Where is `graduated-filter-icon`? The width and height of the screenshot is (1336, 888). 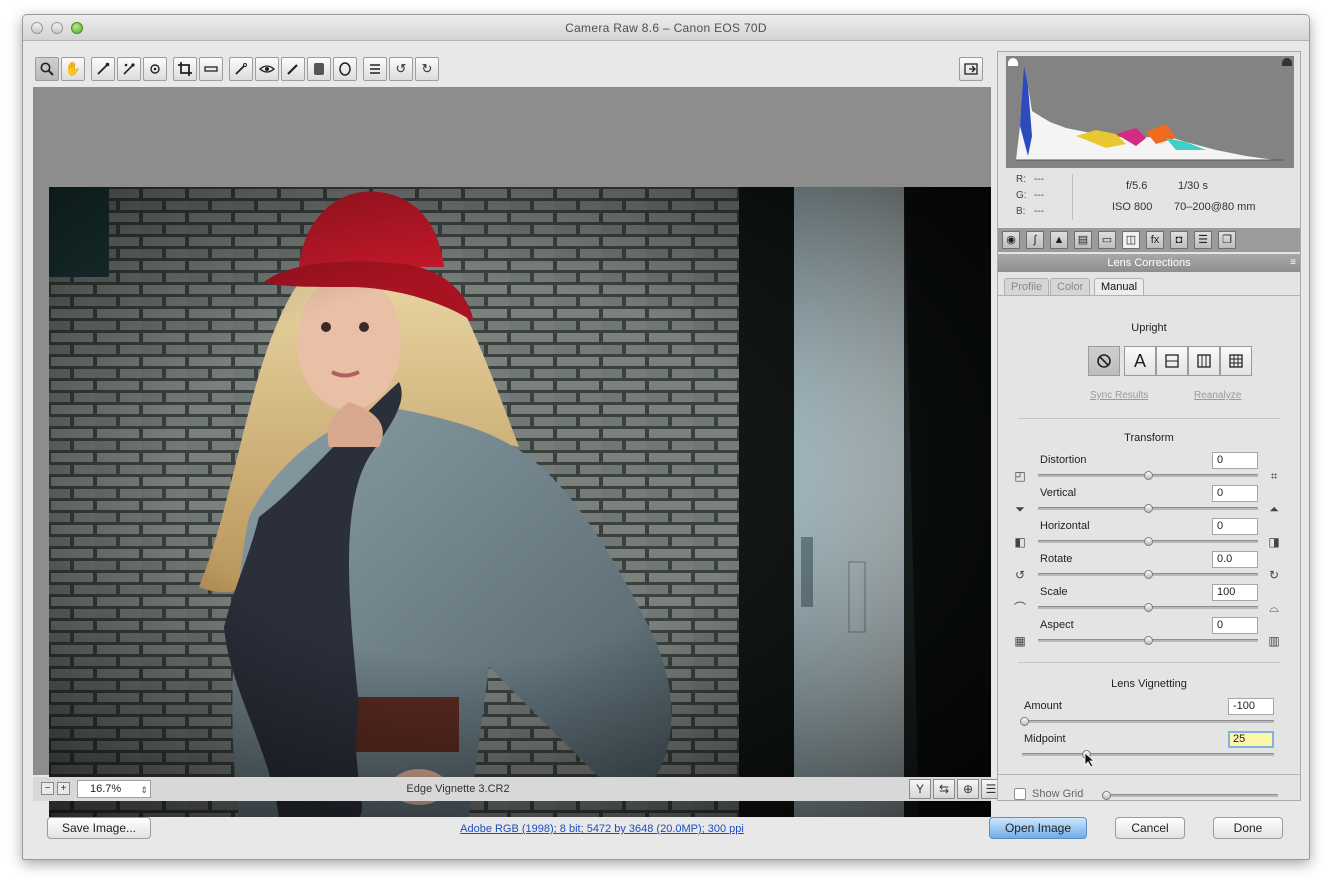
graduated-filter-icon is located at coordinates (319, 69).